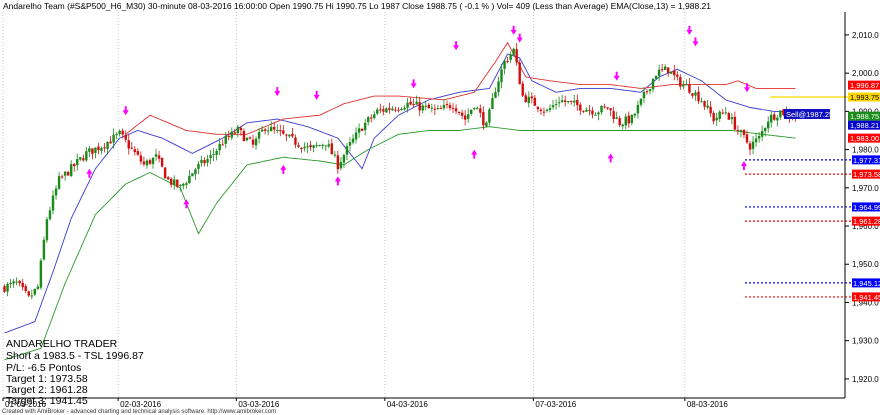 This screenshot has height=415, width=880. I want to click on info-position: Short a 1983.5 - TSL 1996.87, so click(75, 356).